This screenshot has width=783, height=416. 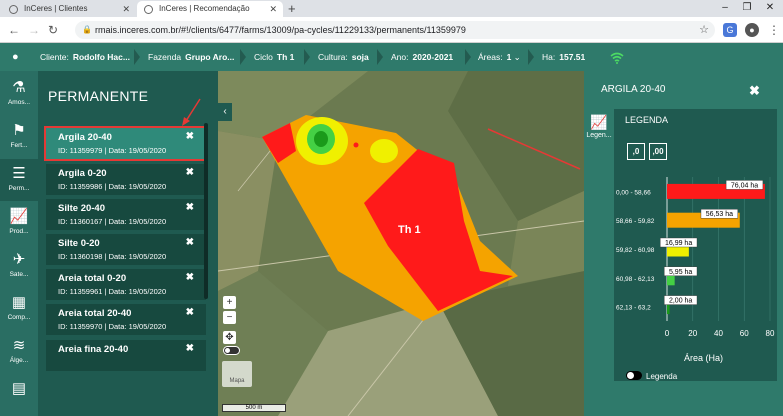 I want to click on wifi-icon, so click(x=617, y=57).